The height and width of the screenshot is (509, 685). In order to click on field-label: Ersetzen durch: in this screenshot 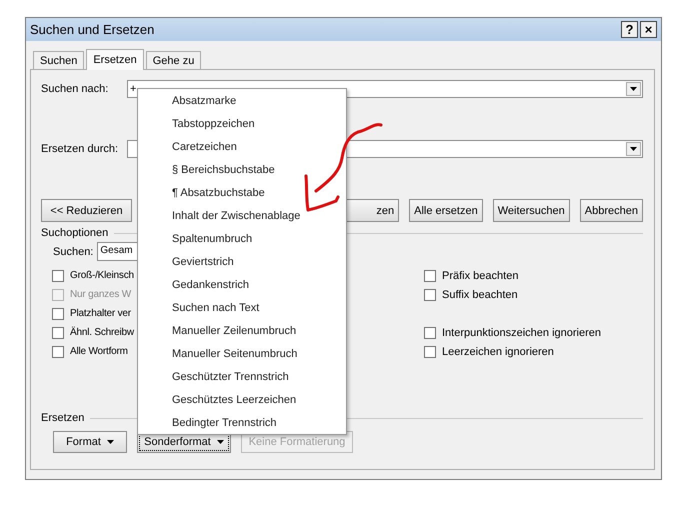, I will do `click(80, 149)`.